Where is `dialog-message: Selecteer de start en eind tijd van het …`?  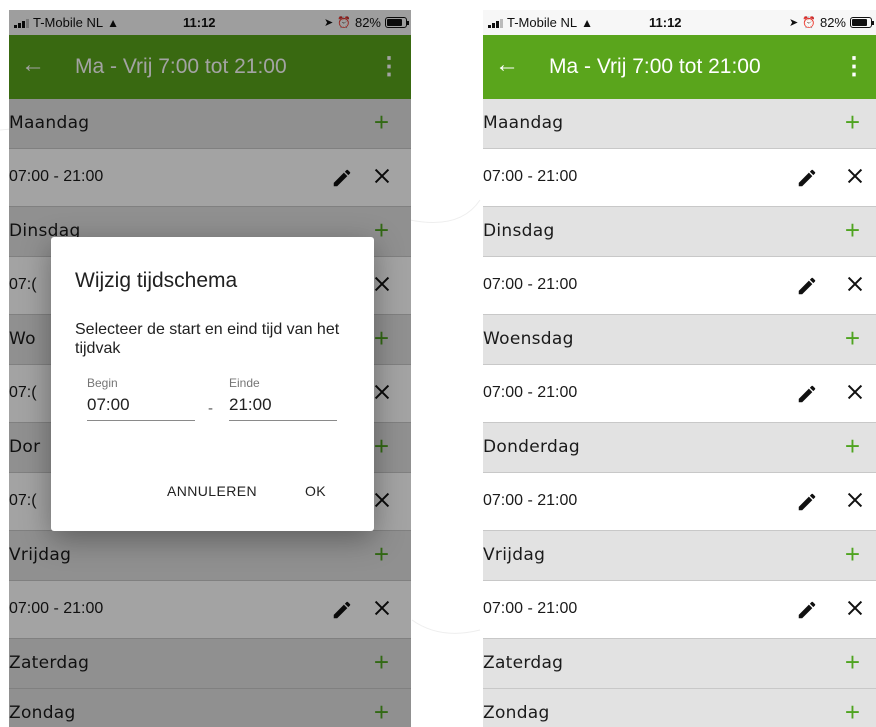
dialog-message: Selecteer de start en eind tijd van het … is located at coordinates (207, 339).